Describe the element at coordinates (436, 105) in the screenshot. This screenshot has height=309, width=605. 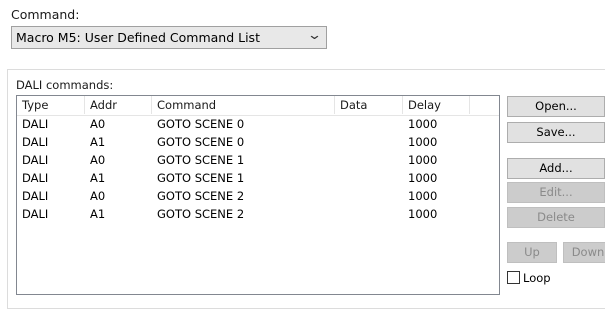
I see `column-header-delay: Delay` at that location.